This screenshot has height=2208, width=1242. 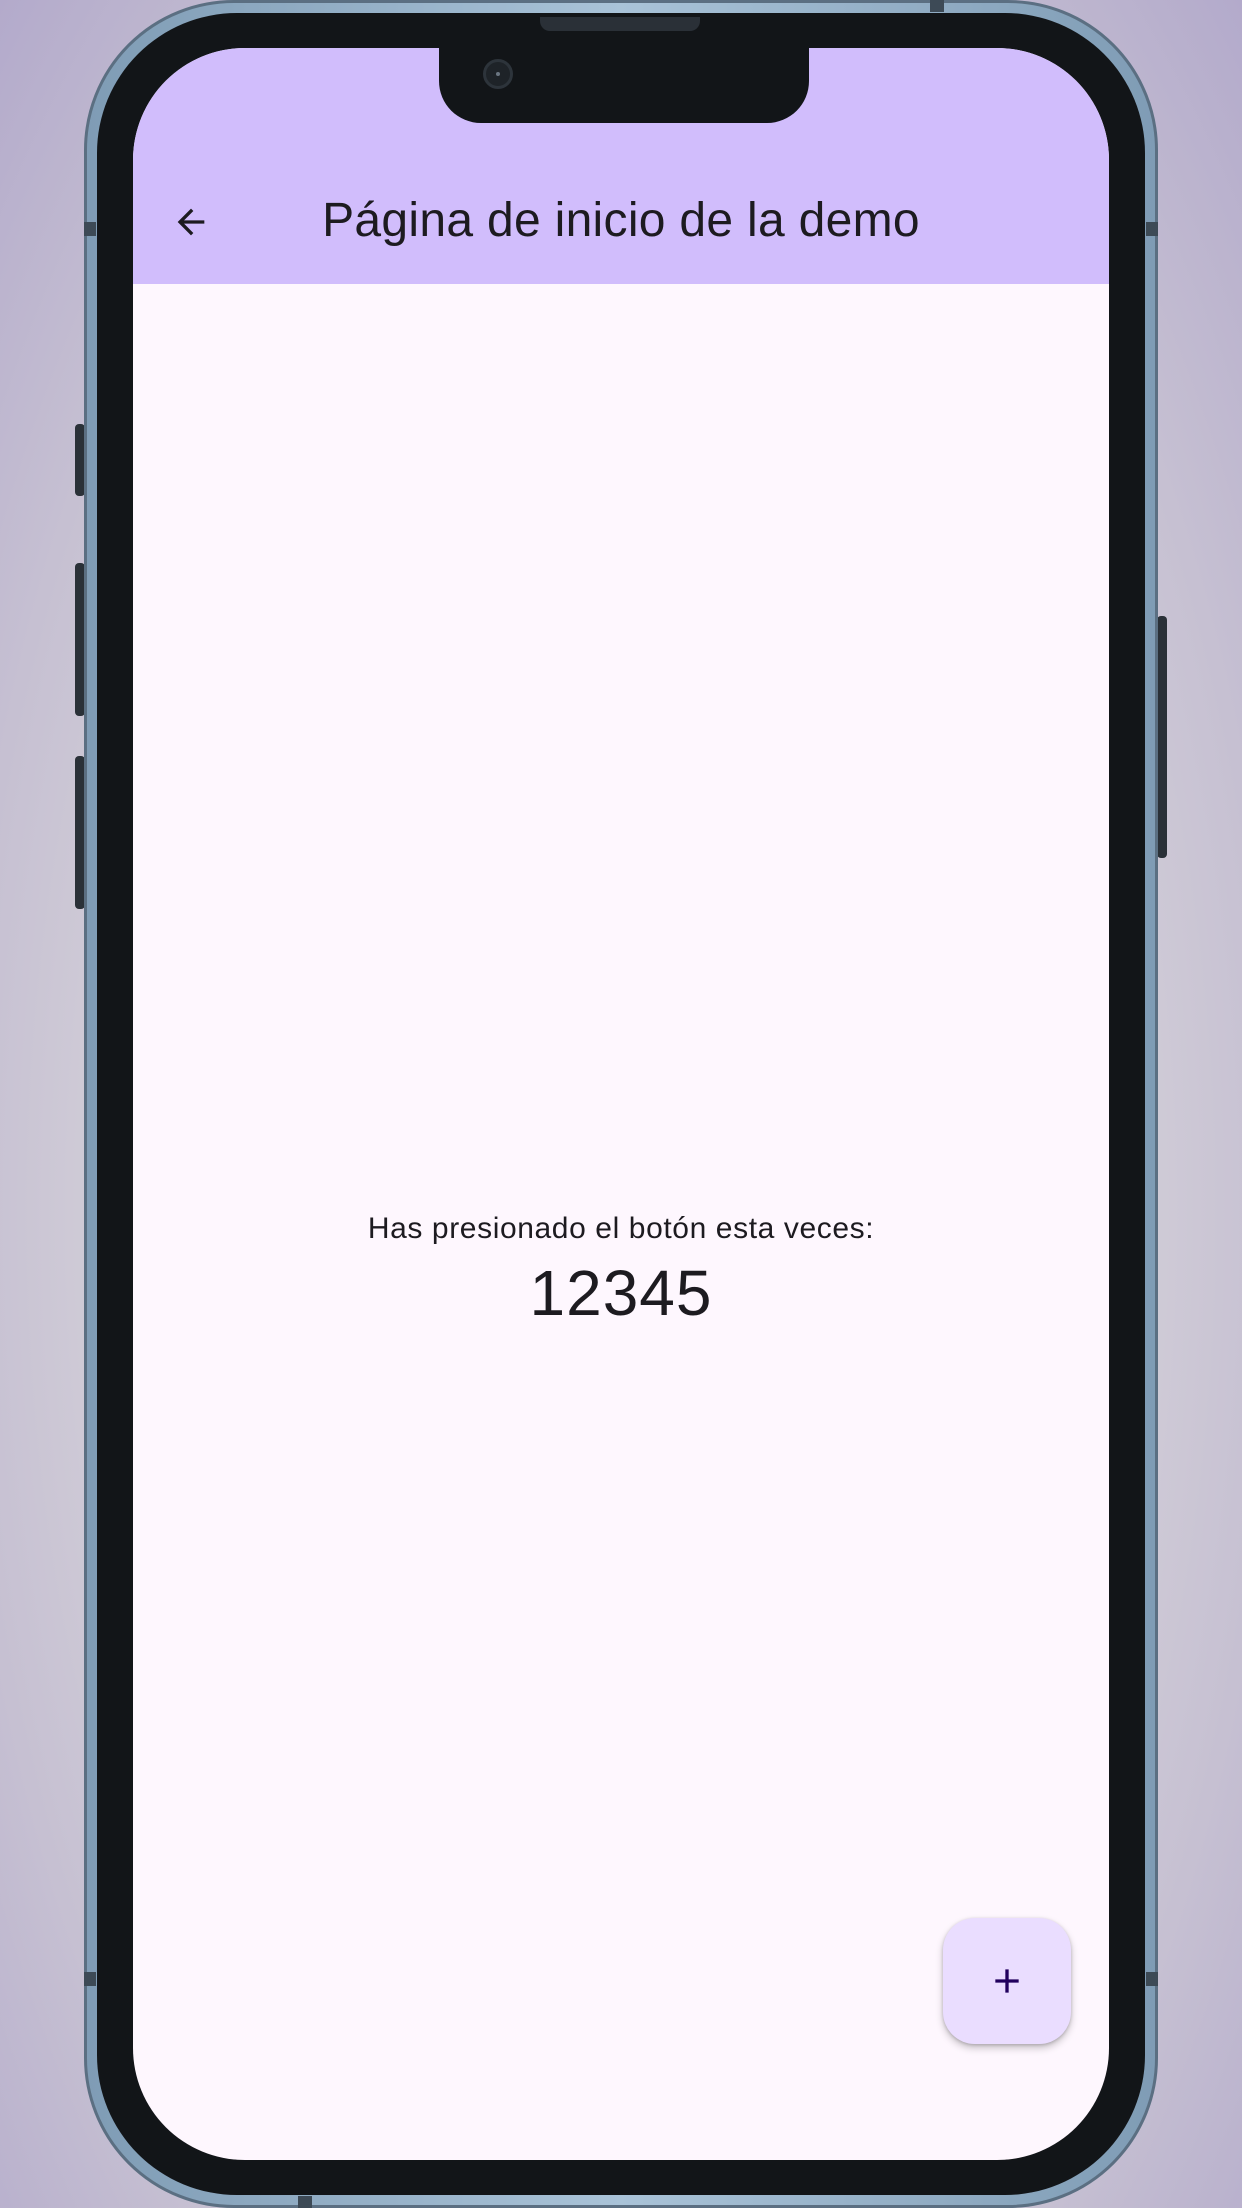 I want to click on counter-value: 12345, so click(x=621, y=1293).